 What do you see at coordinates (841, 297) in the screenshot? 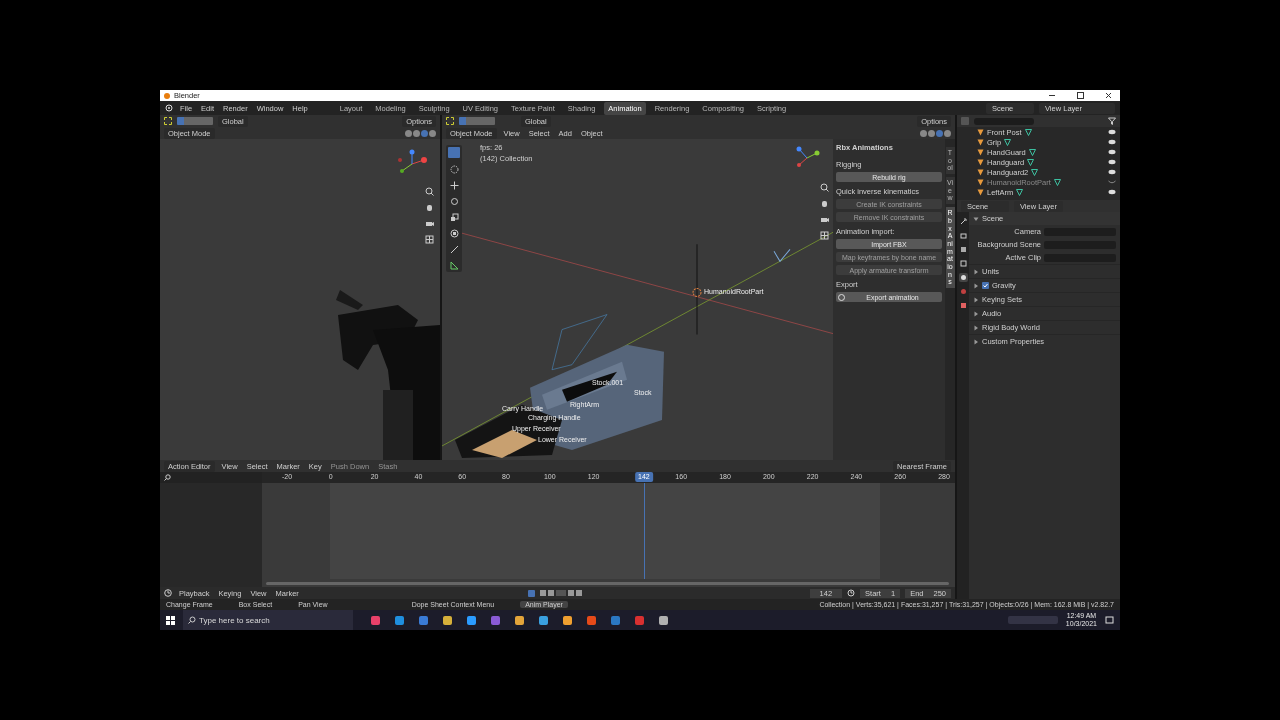
I see `export-icon` at bounding box center [841, 297].